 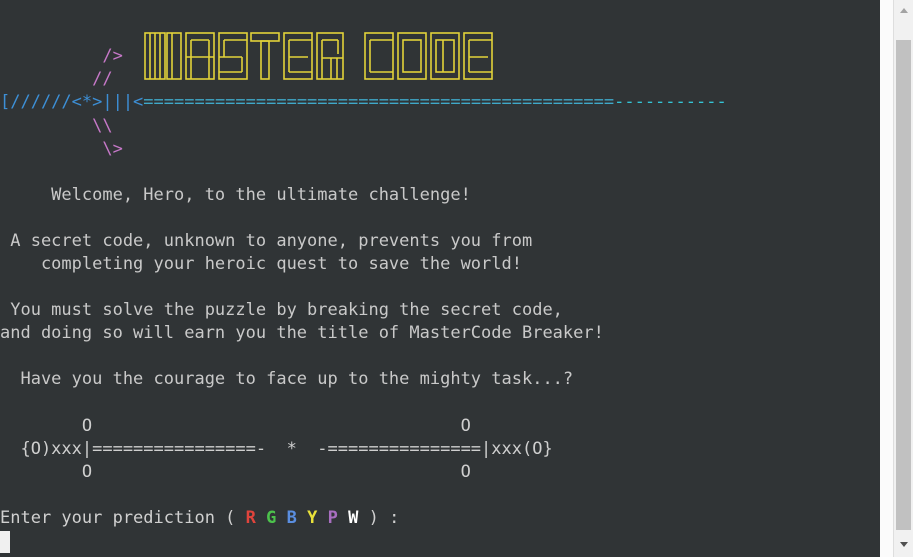 What do you see at coordinates (670, 102) in the screenshot?
I see `sword-blade-tail: -----------` at bounding box center [670, 102].